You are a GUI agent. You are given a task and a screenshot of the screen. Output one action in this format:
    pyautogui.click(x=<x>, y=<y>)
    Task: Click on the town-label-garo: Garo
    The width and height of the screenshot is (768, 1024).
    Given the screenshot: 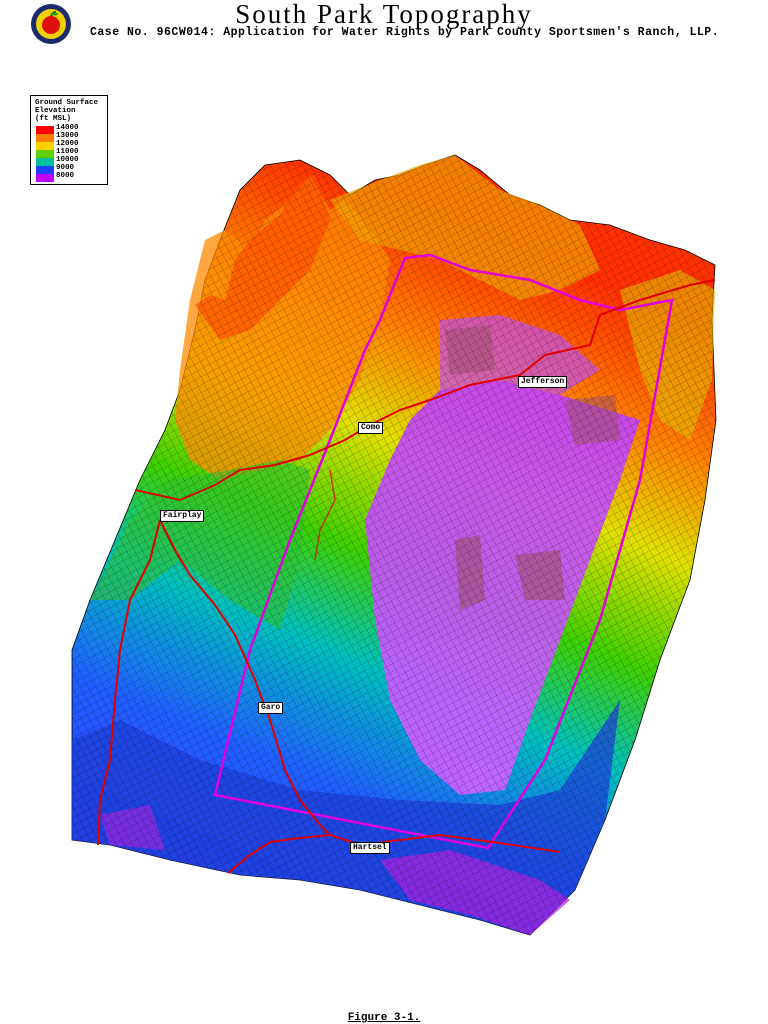 What is the action you would take?
    pyautogui.click(x=271, y=708)
    